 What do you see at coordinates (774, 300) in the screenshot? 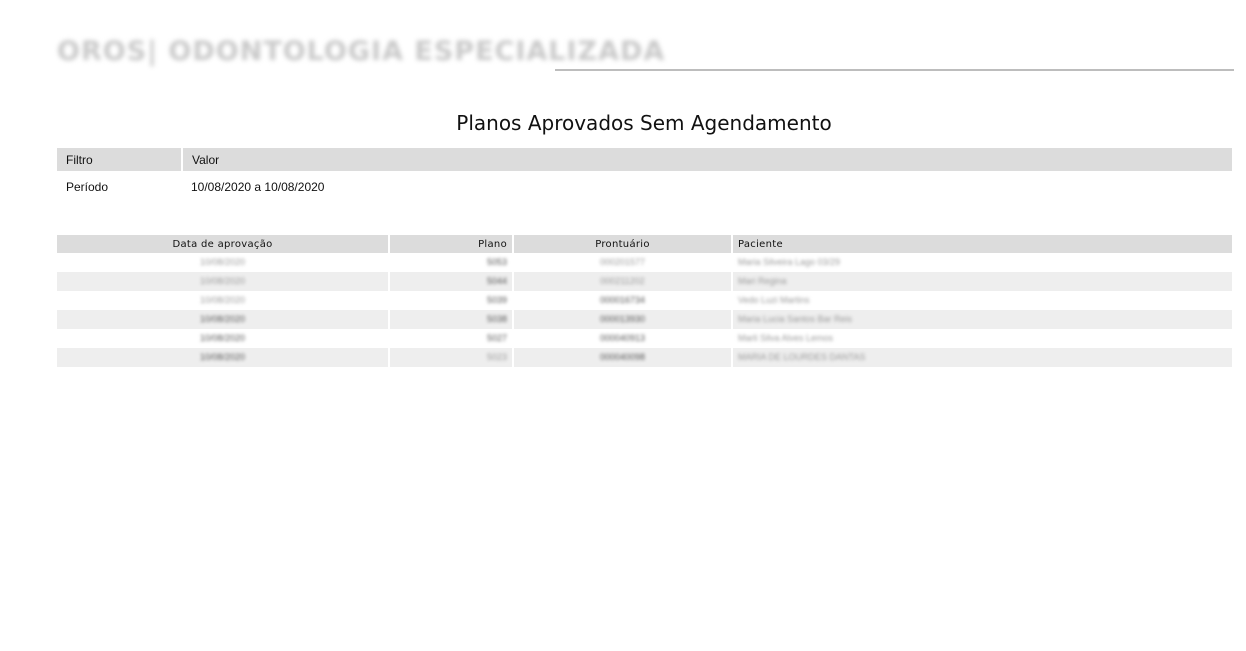
I see `patient-name: Vedo Luzi Martins` at bounding box center [774, 300].